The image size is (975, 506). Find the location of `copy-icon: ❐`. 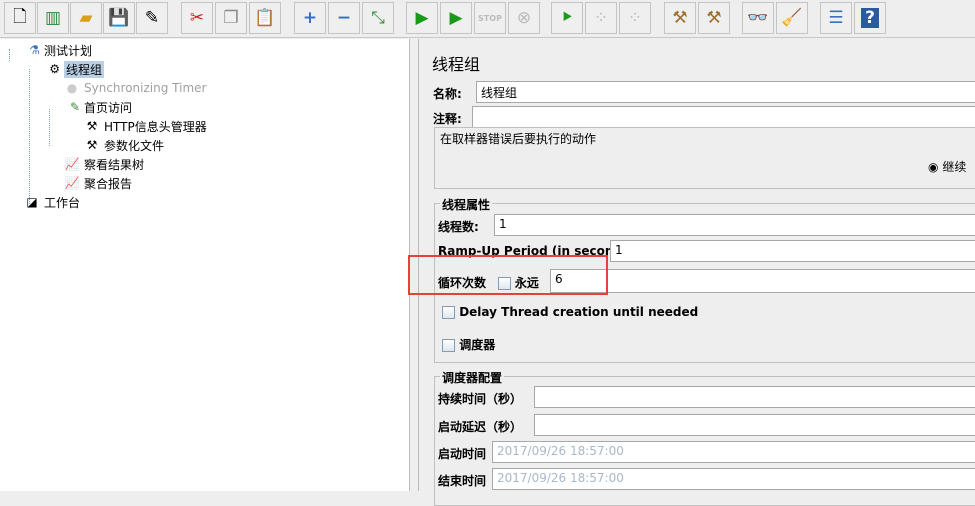

copy-icon: ❐ is located at coordinates (231, 18).